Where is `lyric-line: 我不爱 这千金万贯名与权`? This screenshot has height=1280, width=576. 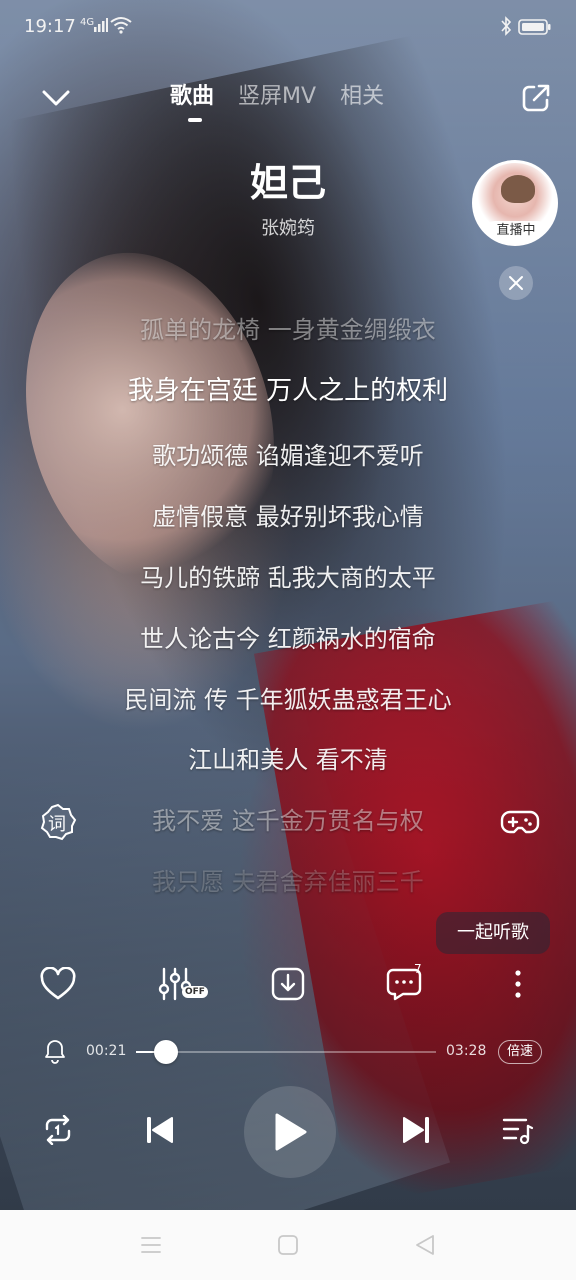 lyric-line: 我不爱 这千金万贯名与权 is located at coordinates (288, 821).